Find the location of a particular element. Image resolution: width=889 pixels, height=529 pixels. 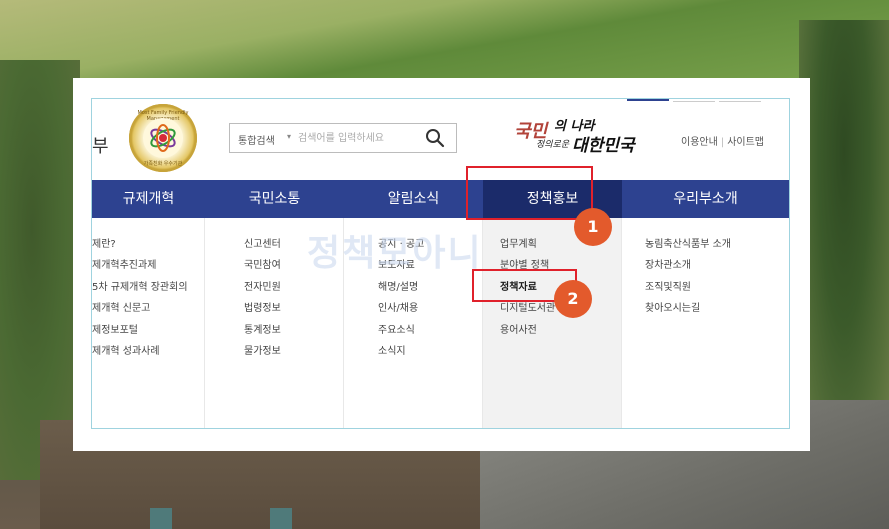

emblem-flower-icon is located at coordinates (163, 138).